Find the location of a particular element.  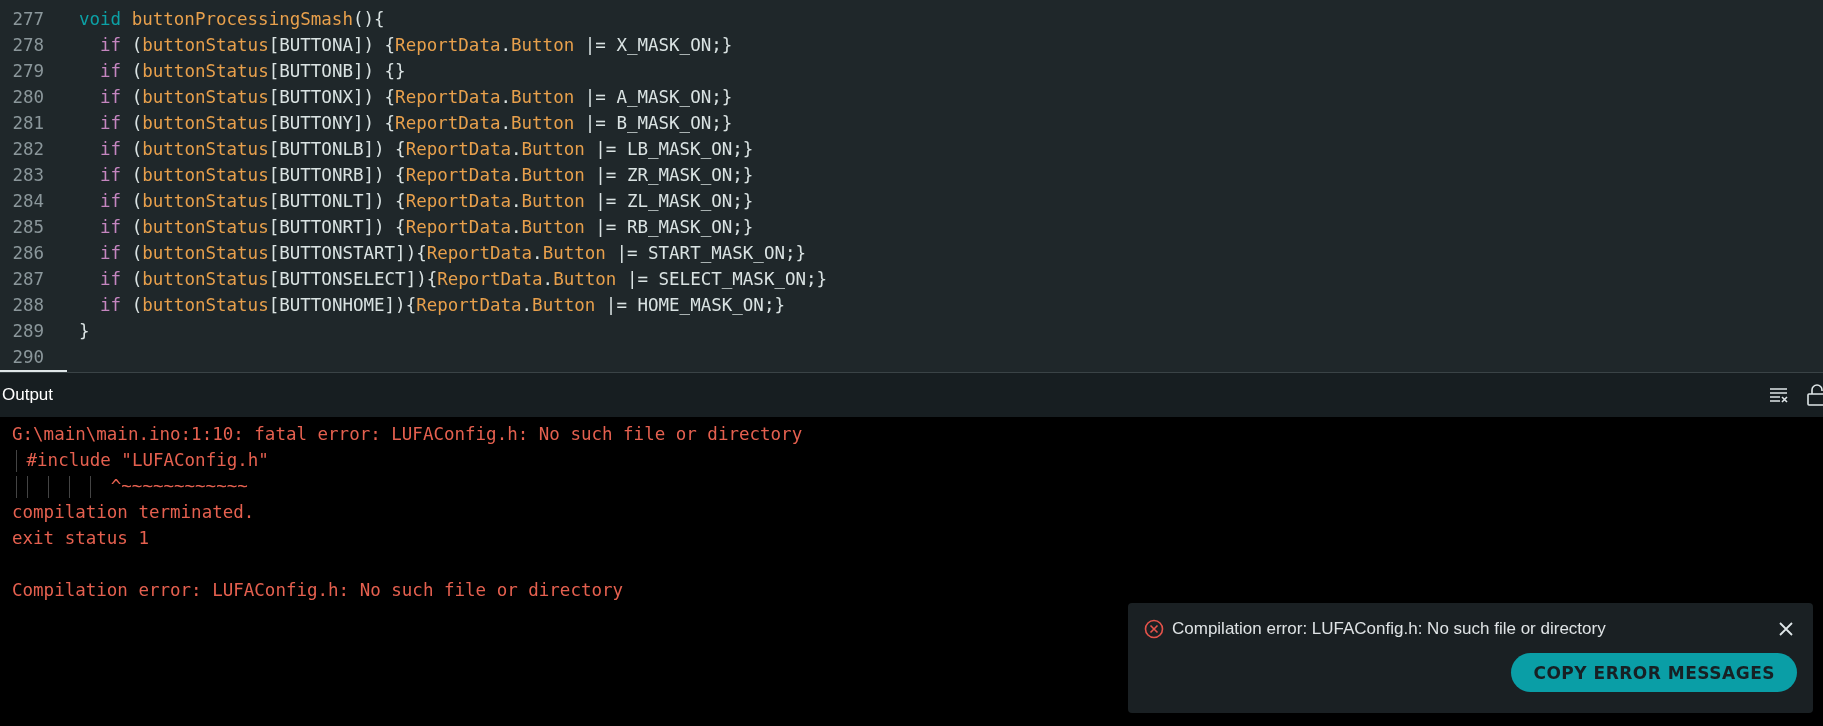

line-number: 280 is located at coordinates (27, 97).